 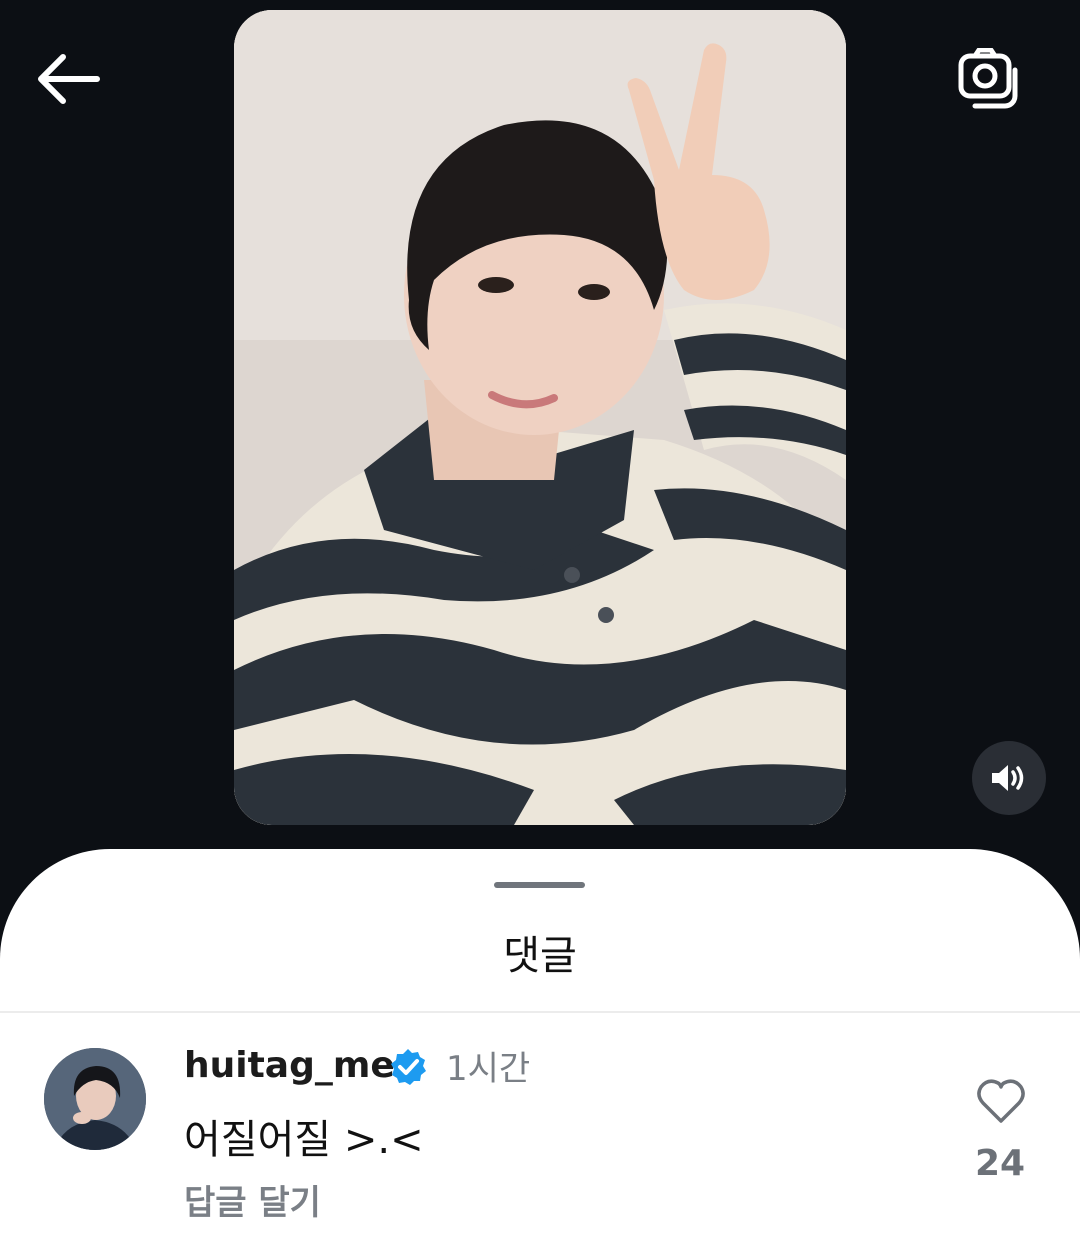 I want to click on comment-text: 어질어질 >.<, so click(x=304, y=1140).